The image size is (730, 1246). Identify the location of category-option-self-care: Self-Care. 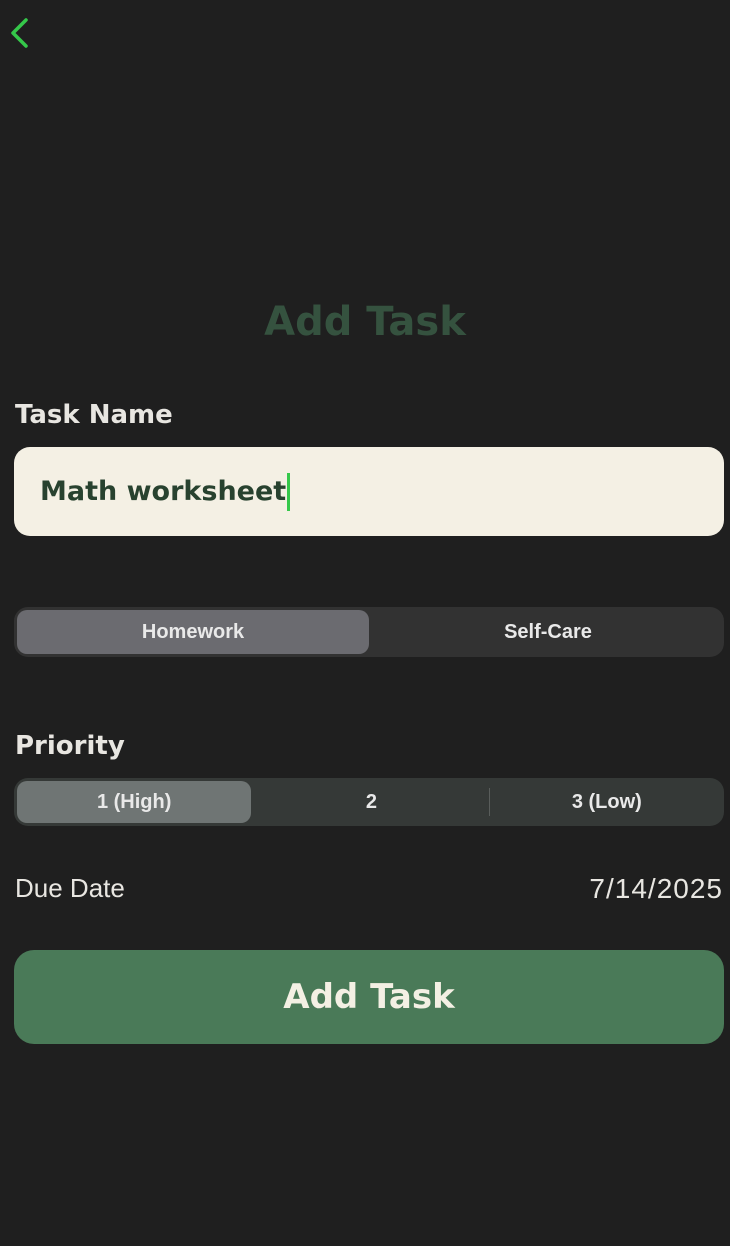
(548, 632).